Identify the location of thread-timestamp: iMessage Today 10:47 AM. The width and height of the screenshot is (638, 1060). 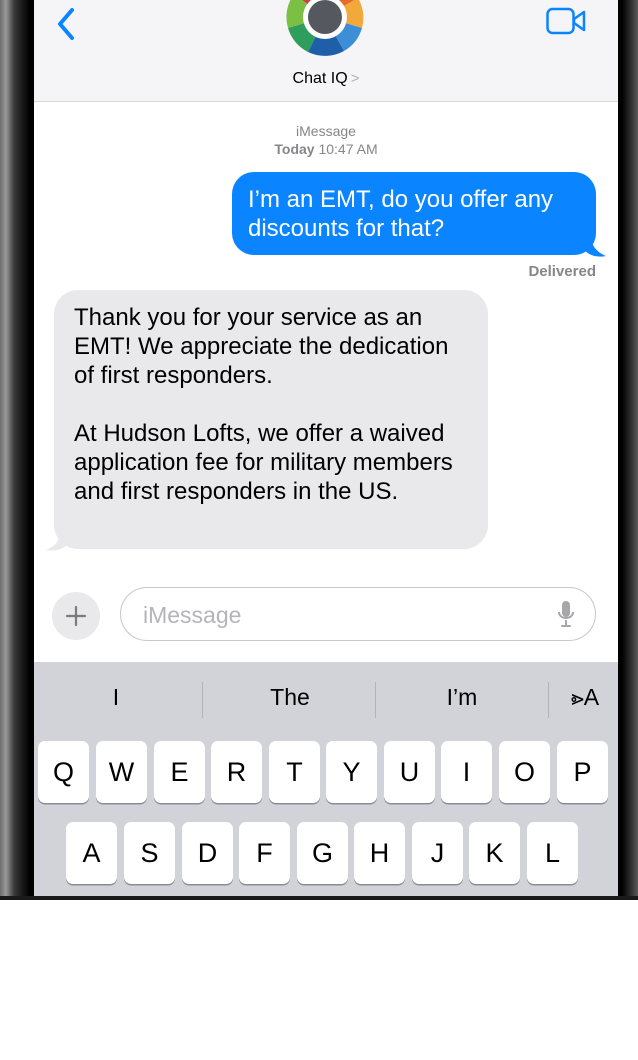
(326, 140).